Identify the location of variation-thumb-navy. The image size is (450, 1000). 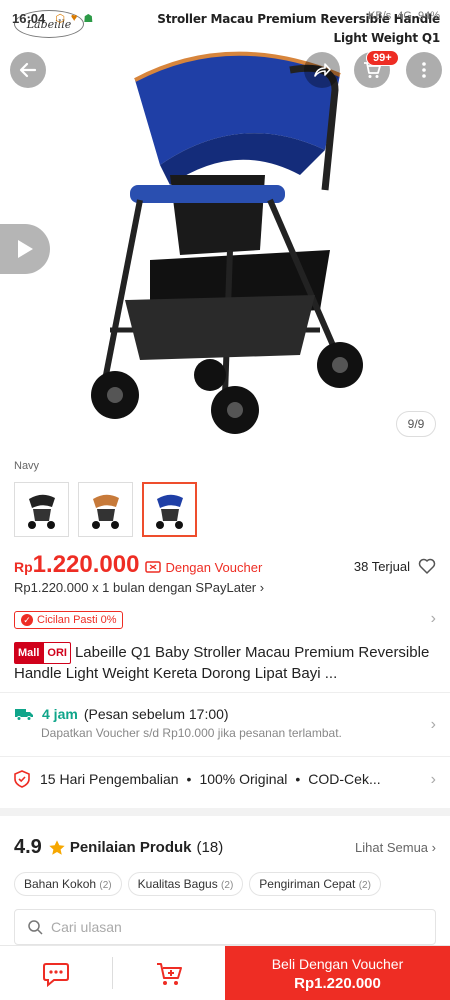
(169, 509).